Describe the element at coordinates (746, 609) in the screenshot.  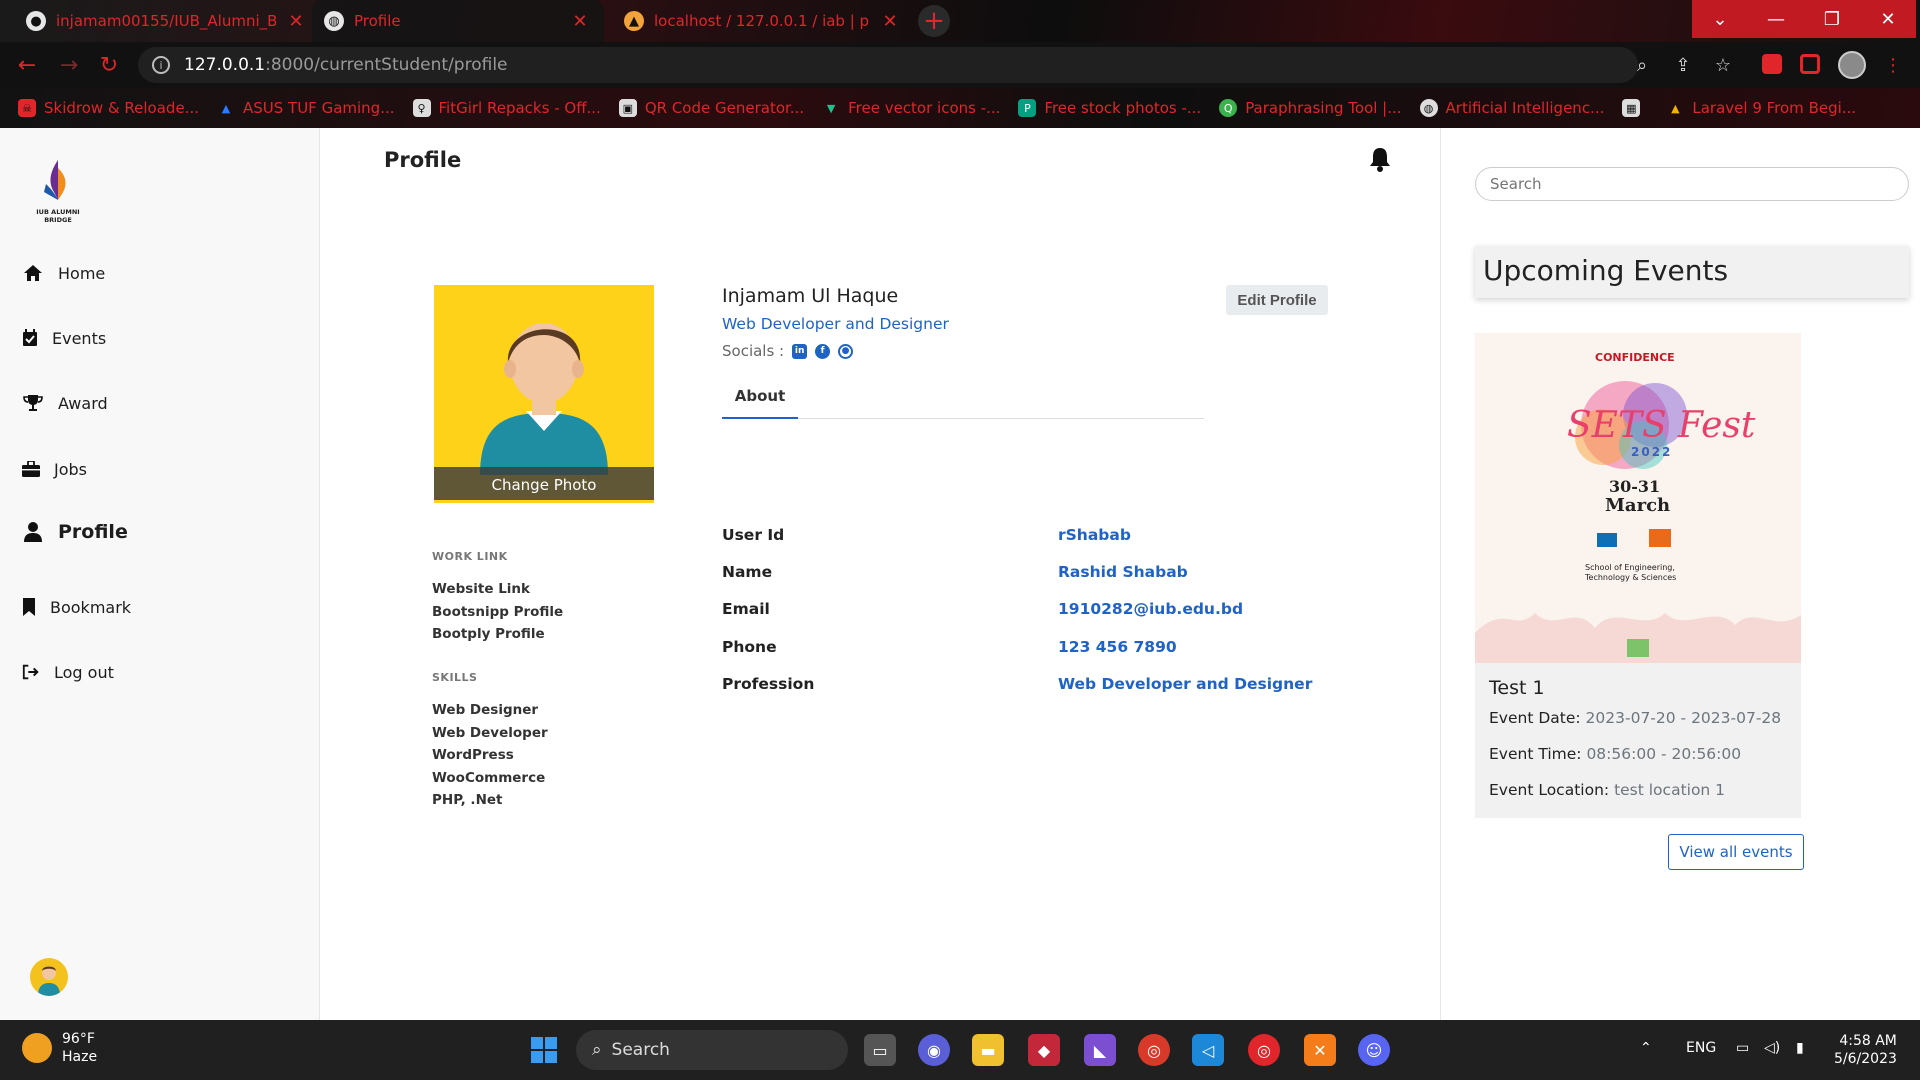
I see `info-key: Email` at that location.